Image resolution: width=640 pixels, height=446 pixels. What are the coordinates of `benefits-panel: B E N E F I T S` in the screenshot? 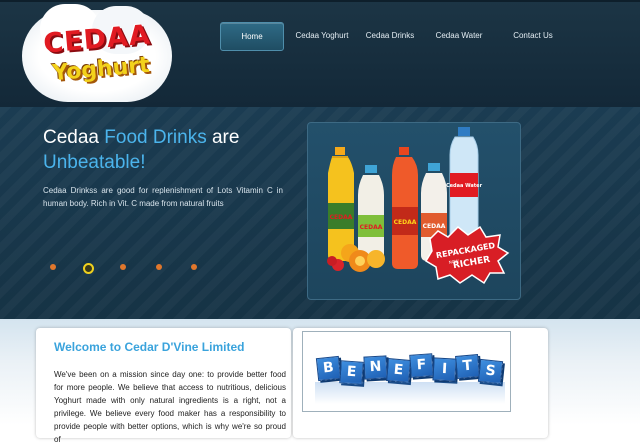 It's located at (420, 383).